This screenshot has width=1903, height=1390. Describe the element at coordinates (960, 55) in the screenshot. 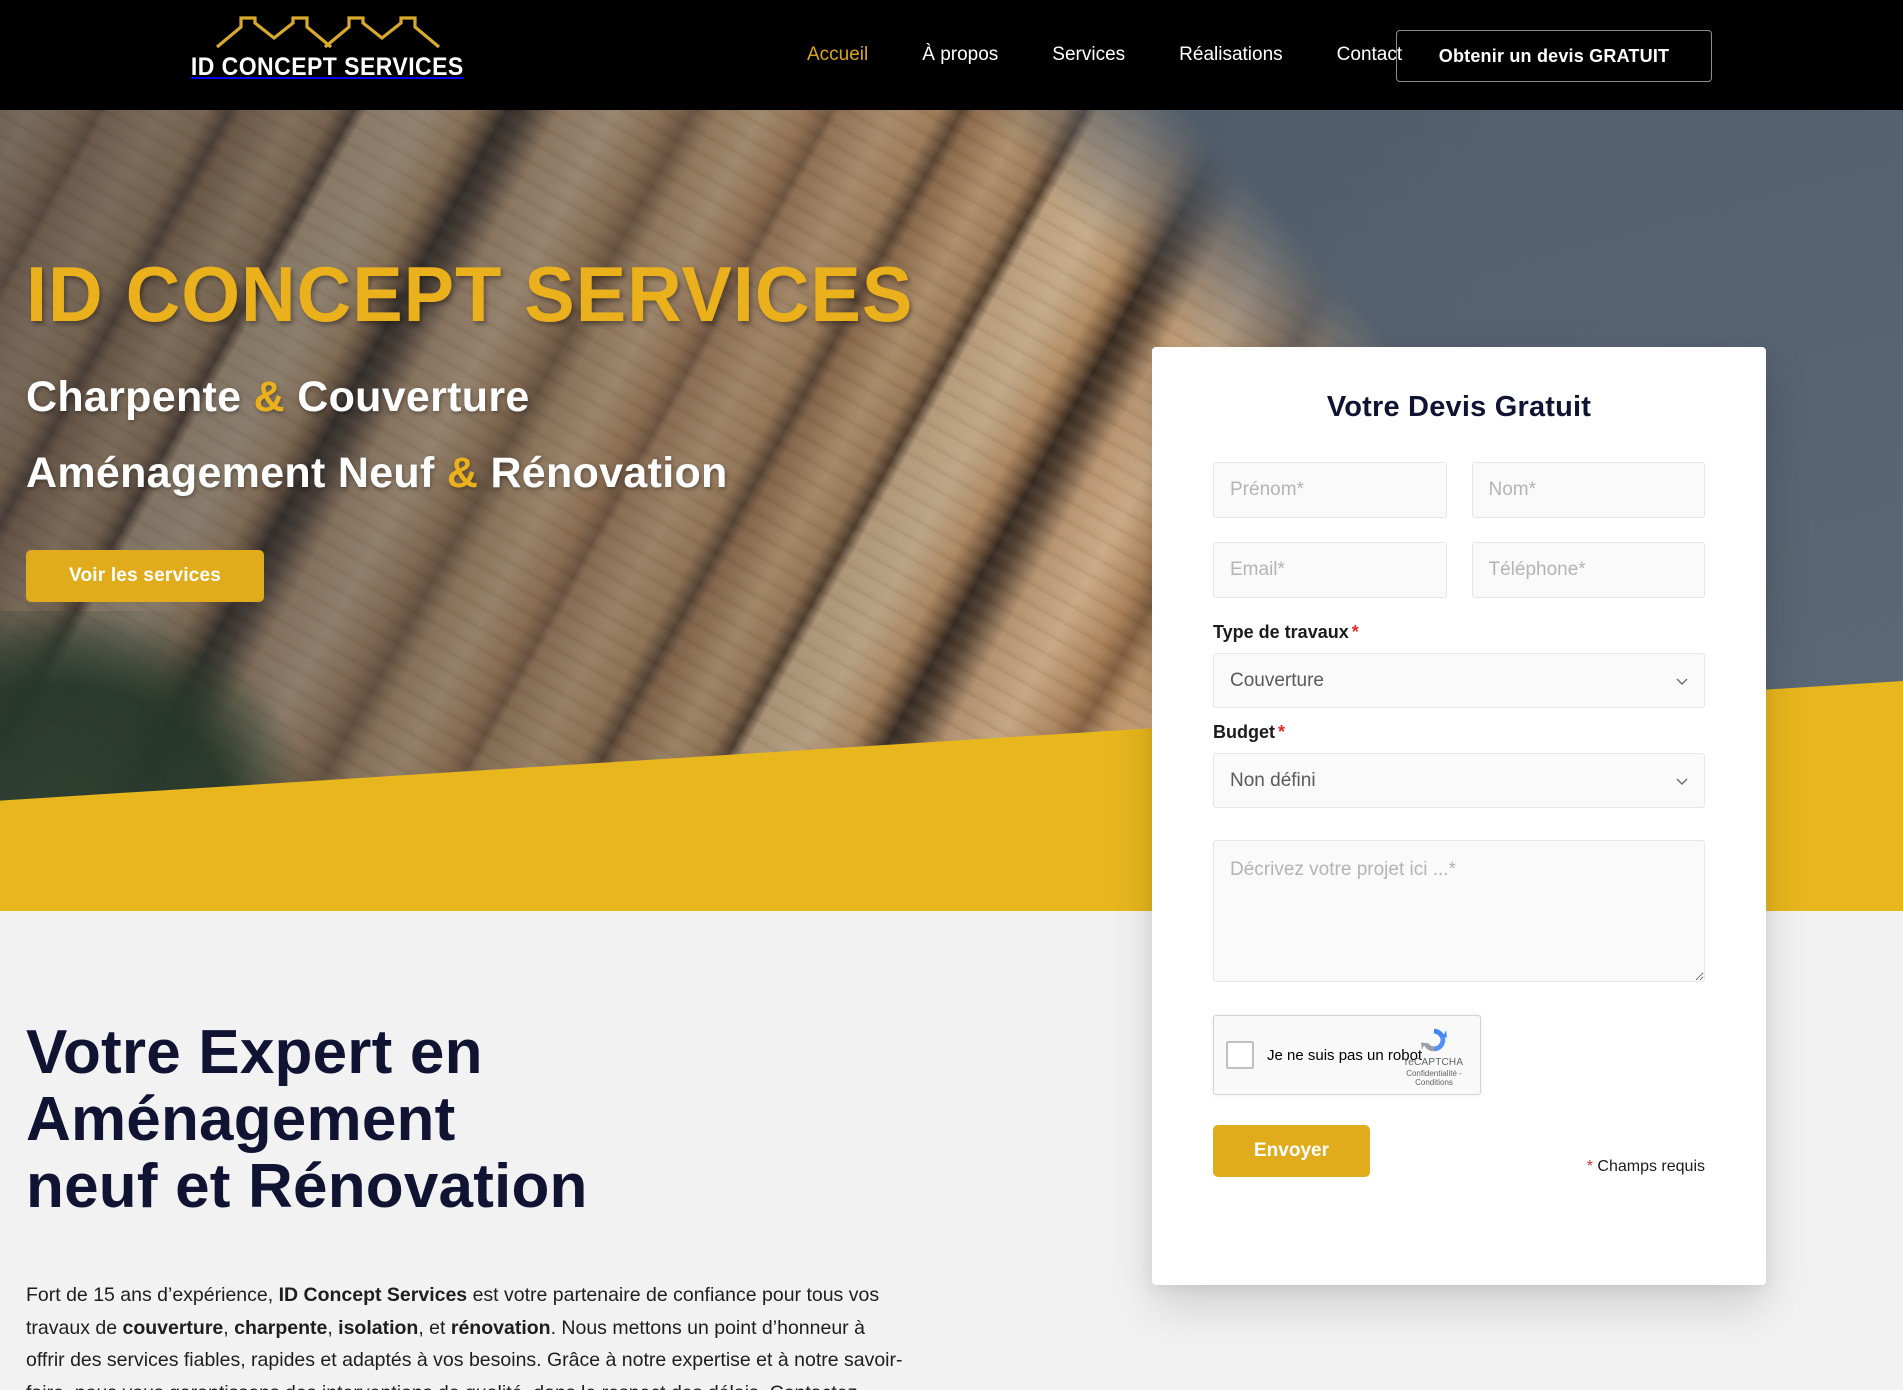

I see `nav-item-a-propos: À propos` at that location.